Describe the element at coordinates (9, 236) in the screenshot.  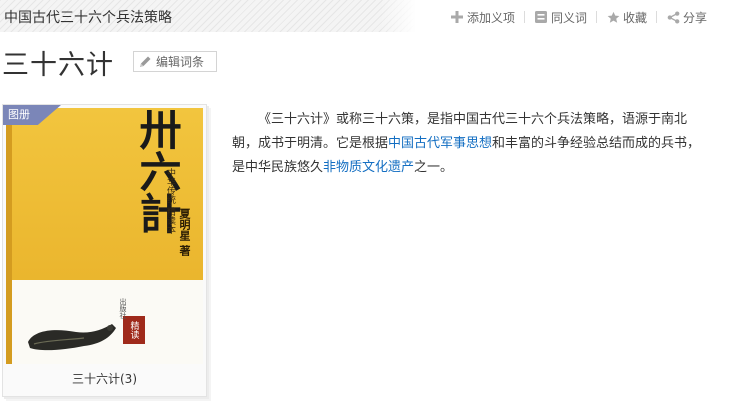
I see `cover-spine-band` at that location.